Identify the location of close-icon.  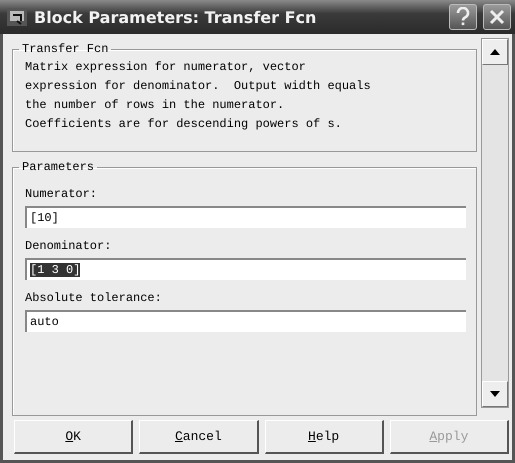
(497, 17).